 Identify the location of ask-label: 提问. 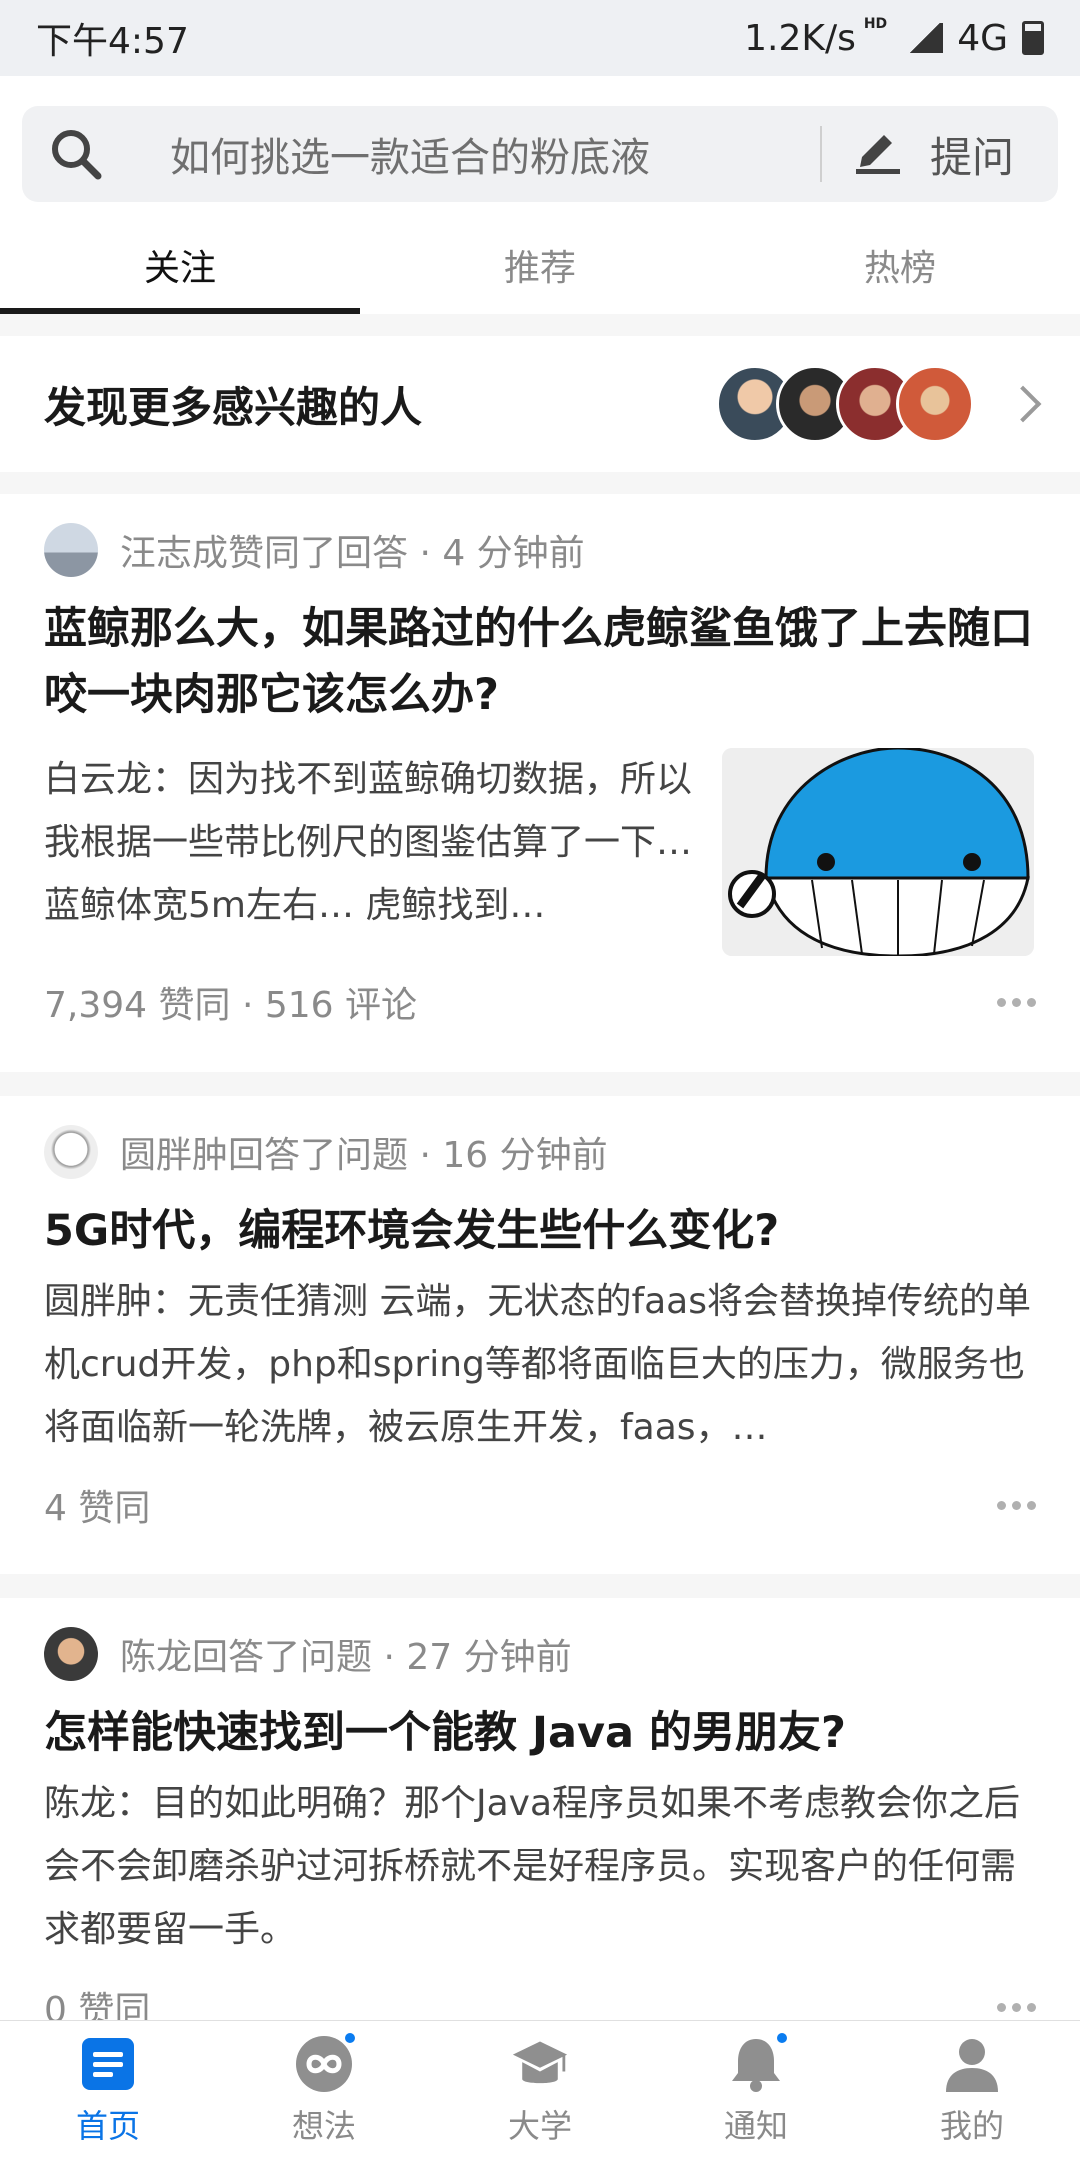
(971, 157).